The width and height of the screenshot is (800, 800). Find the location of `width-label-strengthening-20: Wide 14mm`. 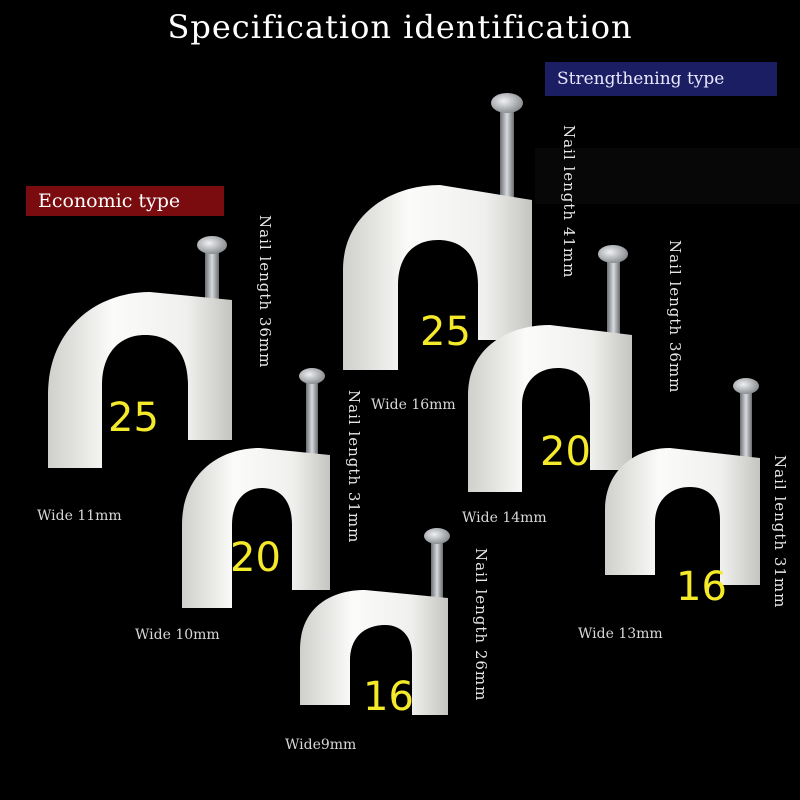

width-label-strengthening-20: Wide 14mm is located at coordinates (504, 518).